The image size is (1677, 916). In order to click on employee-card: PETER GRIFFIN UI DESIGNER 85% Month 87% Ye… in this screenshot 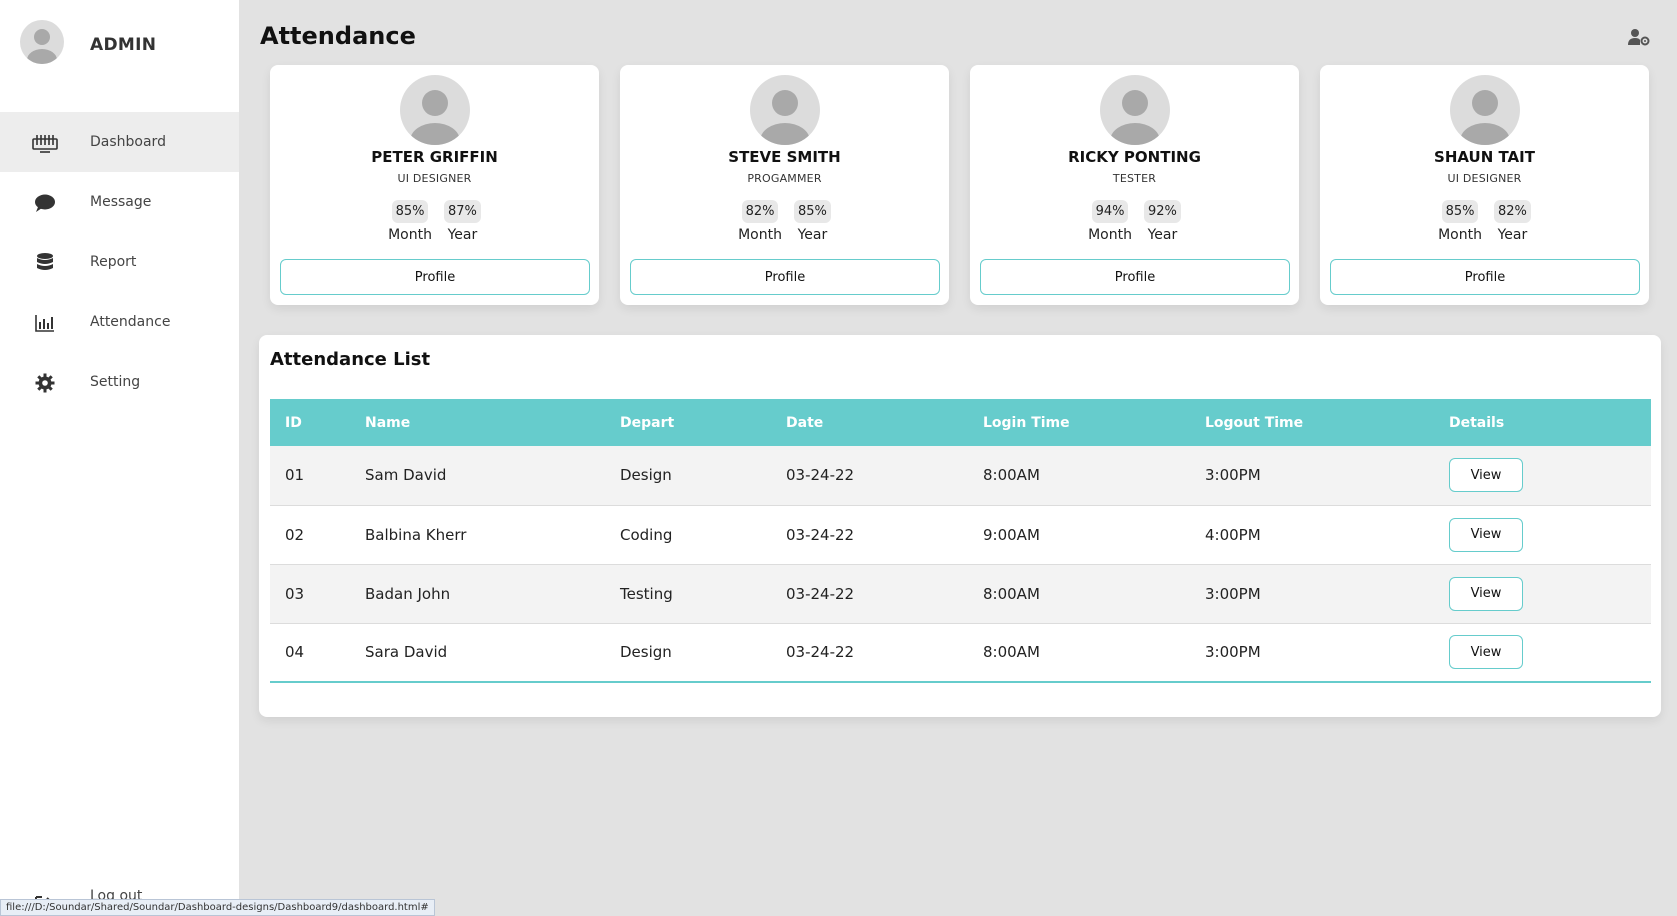, I will do `click(434, 185)`.